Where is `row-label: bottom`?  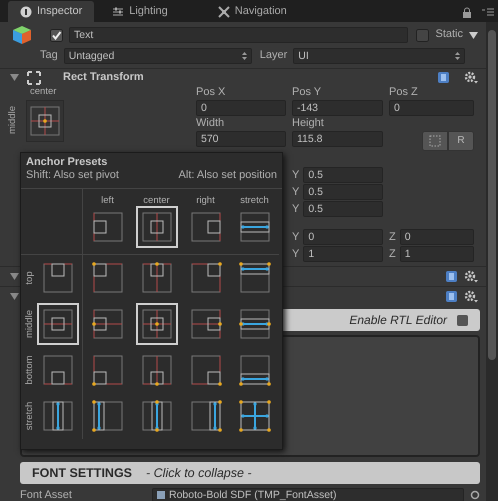
row-label: bottom is located at coordinates (30, 370).